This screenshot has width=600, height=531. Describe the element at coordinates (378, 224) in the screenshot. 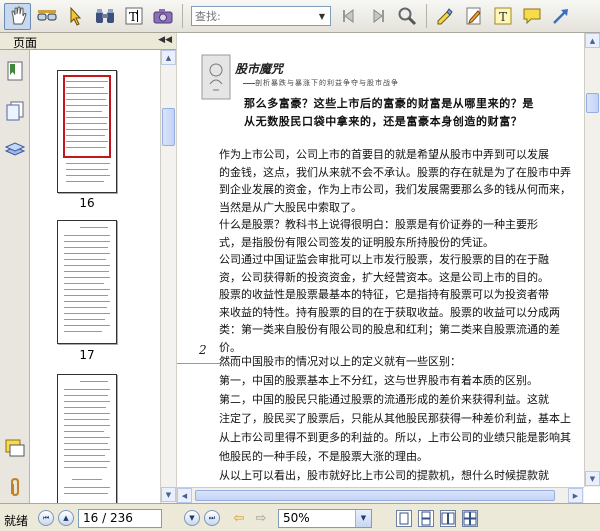

I see `body-text-line: 什么是股票？教科书上说得很明白：股票是有价证券的一种主要形` at that location.